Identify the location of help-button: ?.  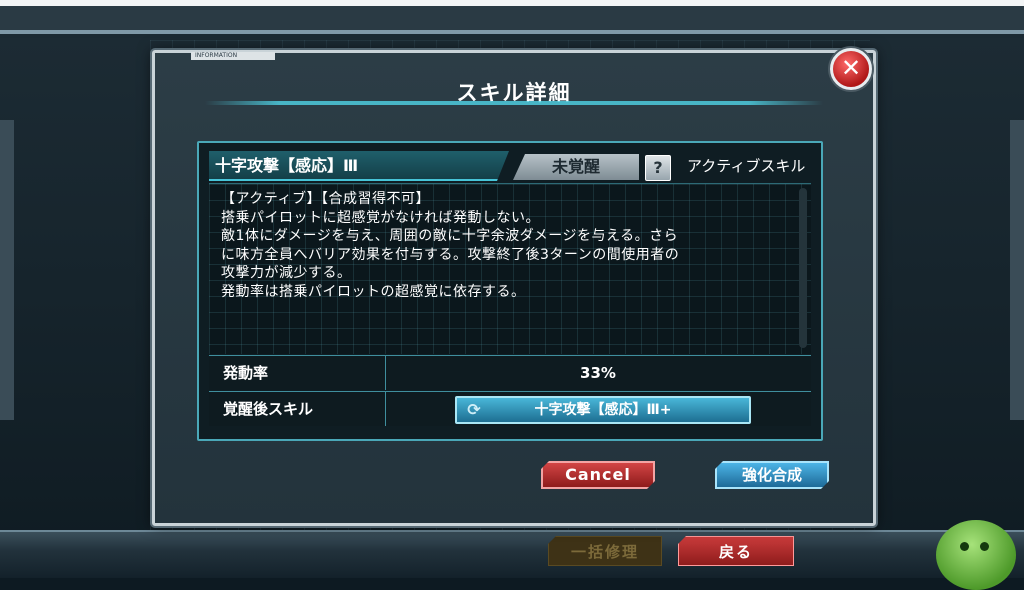
(658, 168).